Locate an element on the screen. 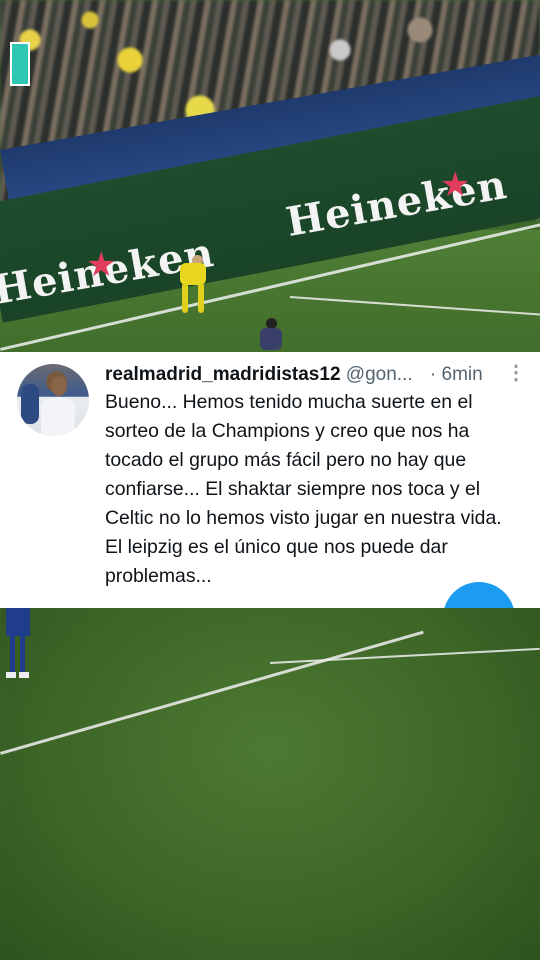  tweet-header: realmadrid_madridistas12 @gon... · 6min is located at coordinates (315, 376).